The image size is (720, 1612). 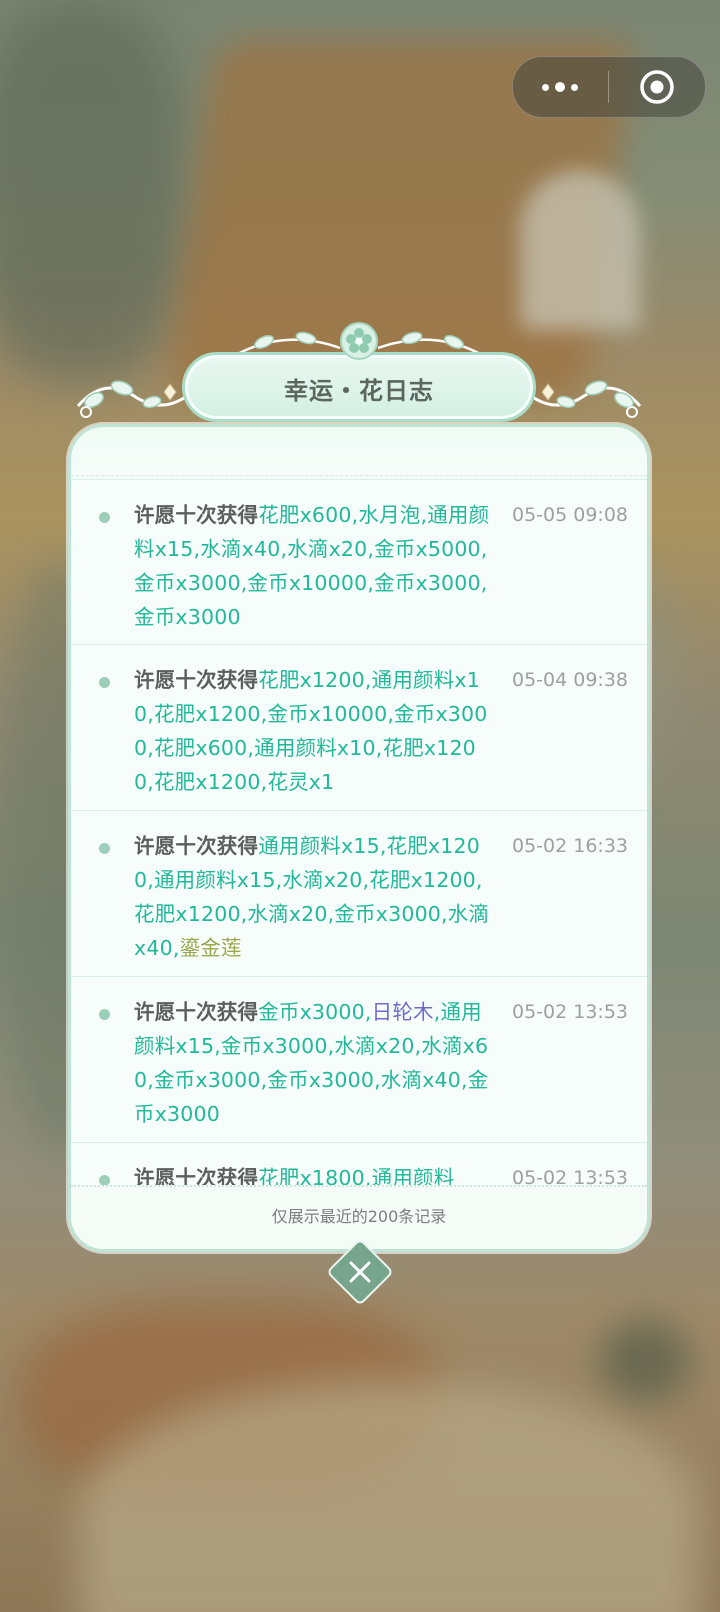 What do you see at coordinates (583, 399) in the screenshot?
I see `vine-right-decoration-icon` at bounding box center [583, 399].